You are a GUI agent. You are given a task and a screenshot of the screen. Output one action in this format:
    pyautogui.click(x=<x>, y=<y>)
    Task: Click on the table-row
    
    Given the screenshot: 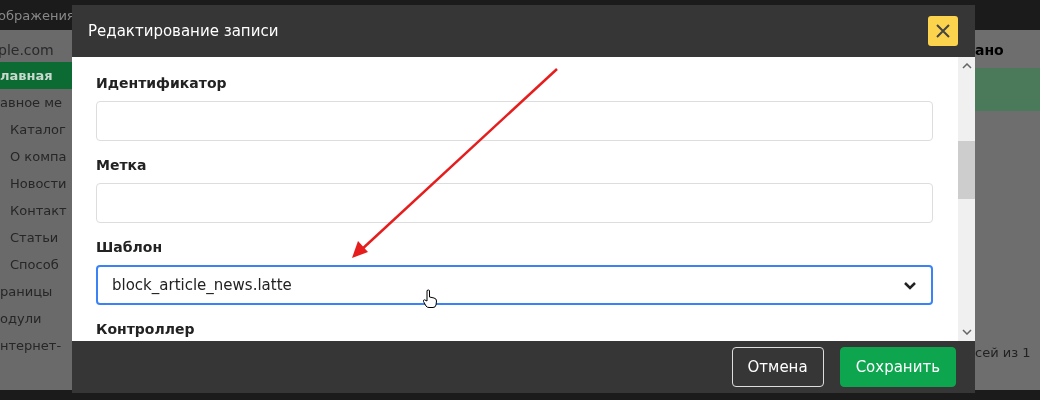 What is the action you would take?
    pyautogui.click(x=1007, y=89)
    